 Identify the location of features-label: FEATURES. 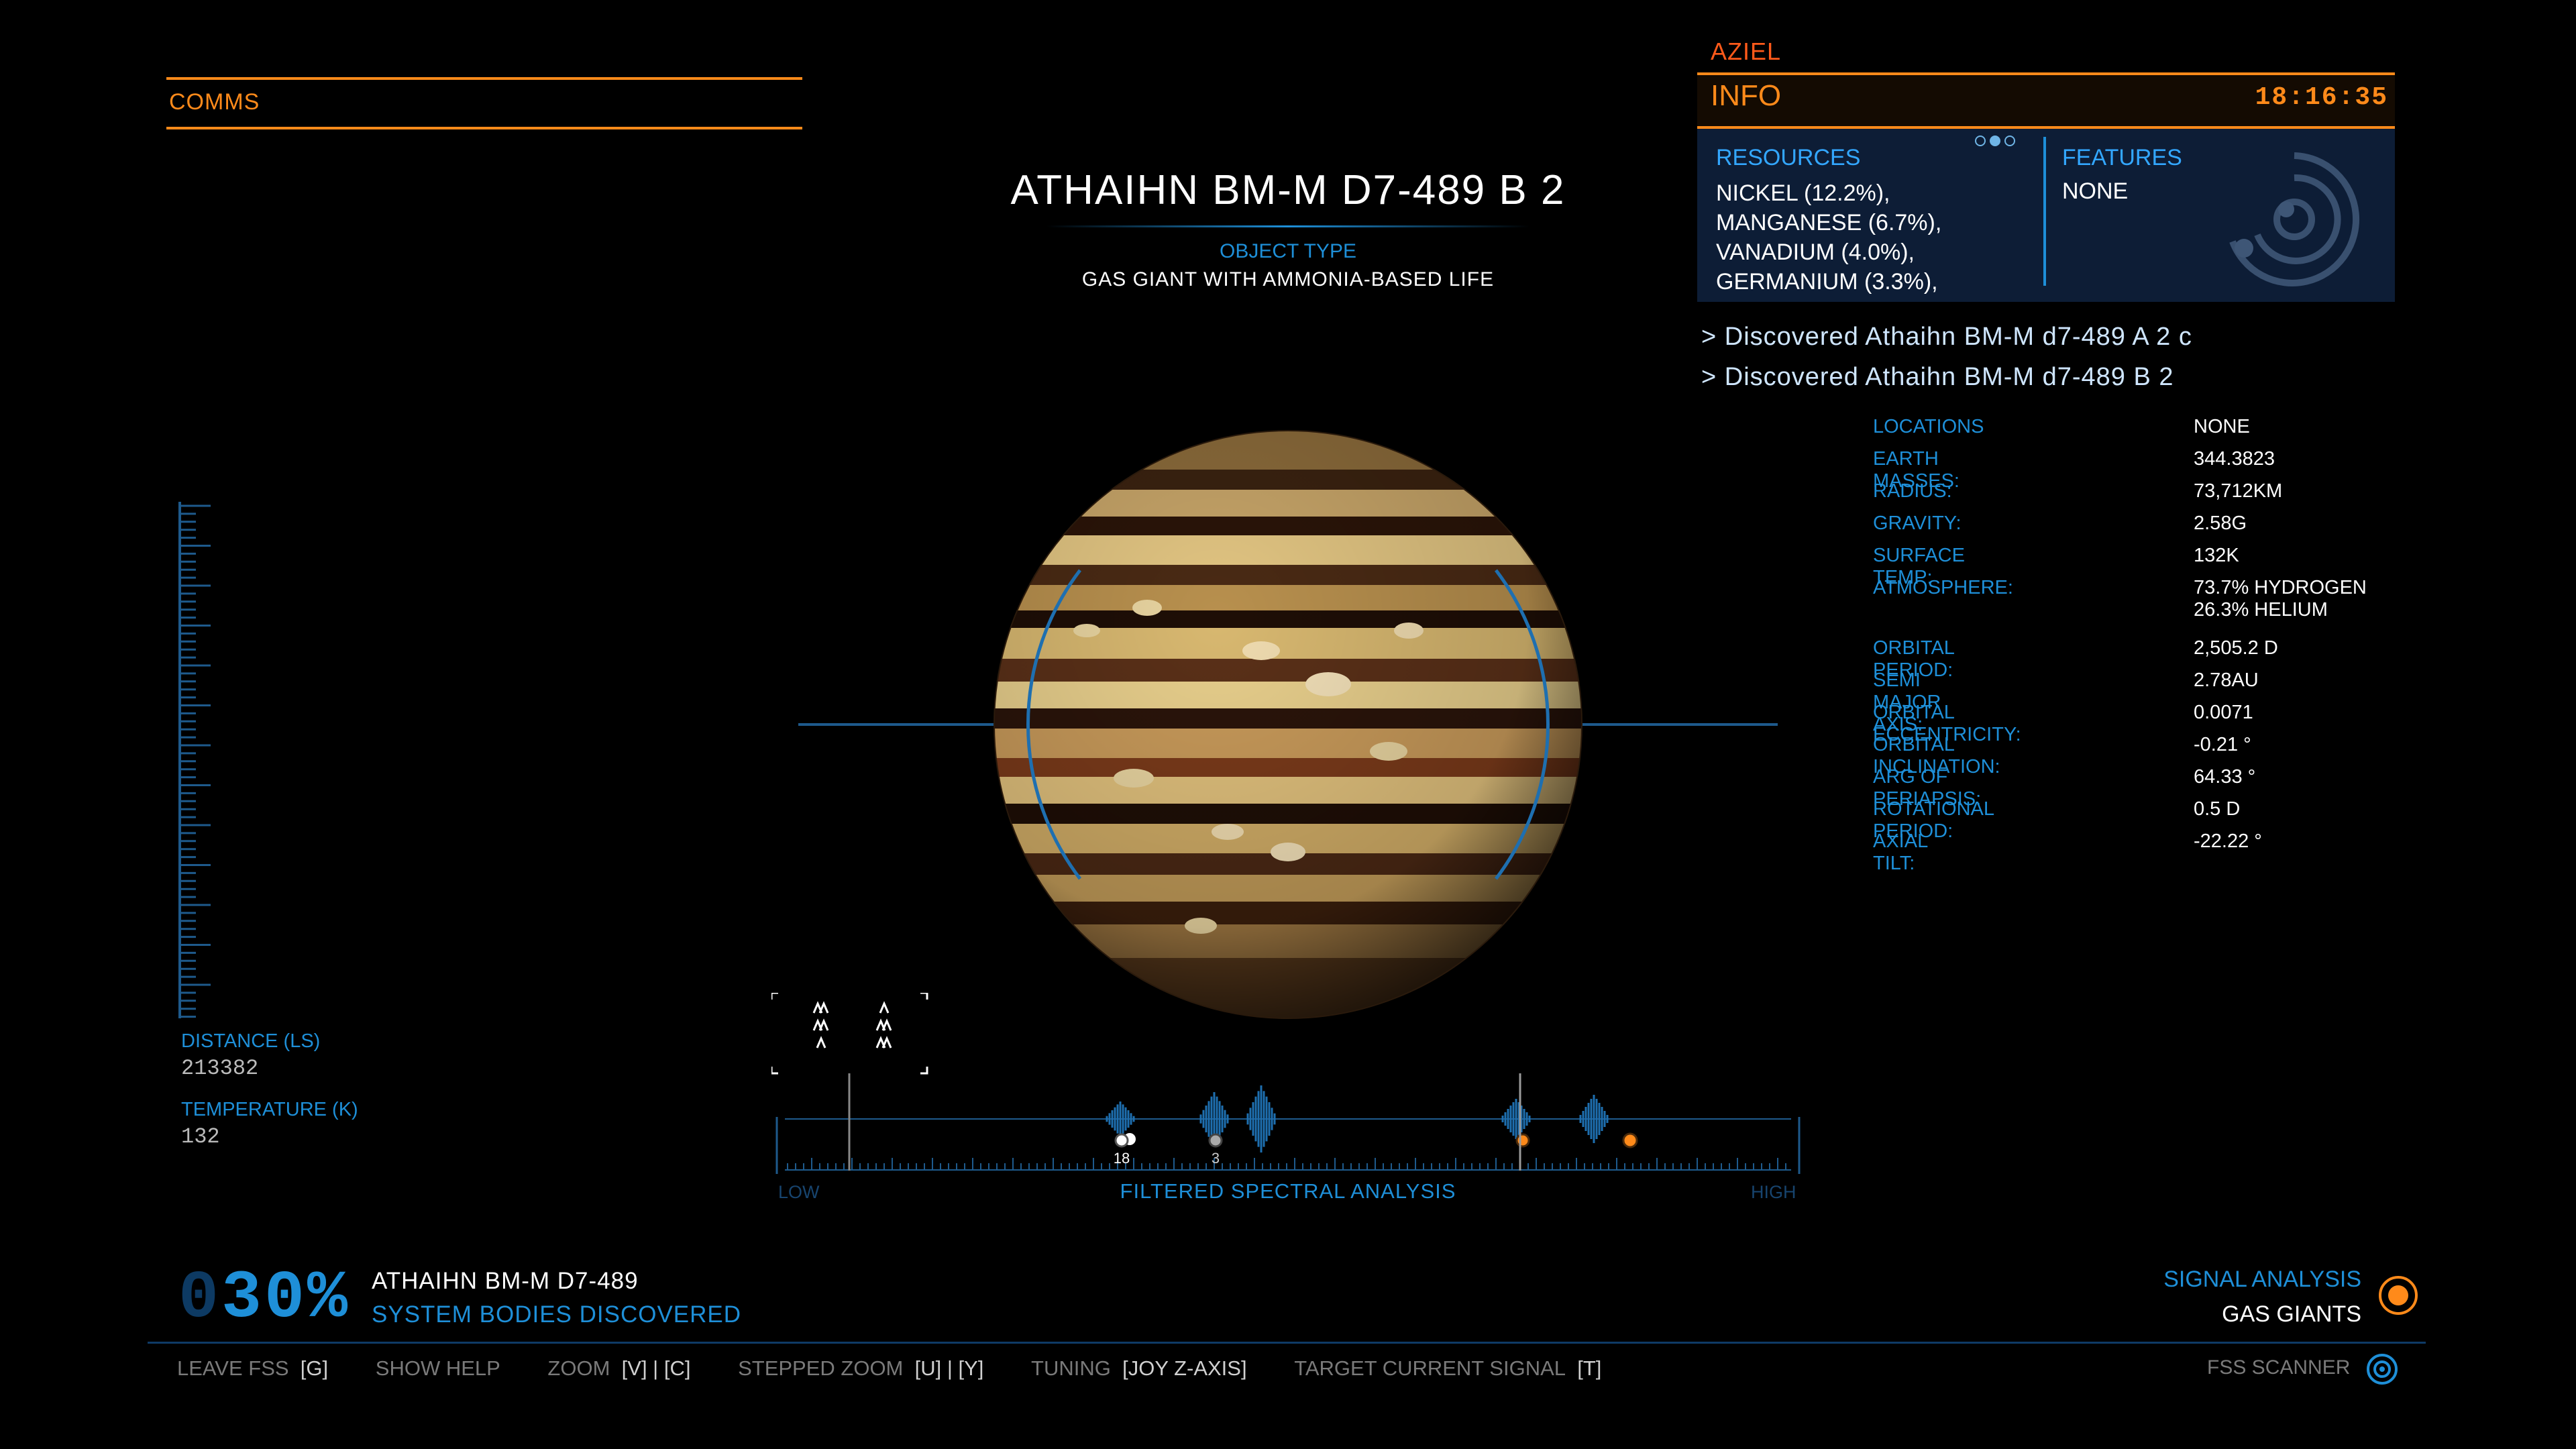
(2122, 157).